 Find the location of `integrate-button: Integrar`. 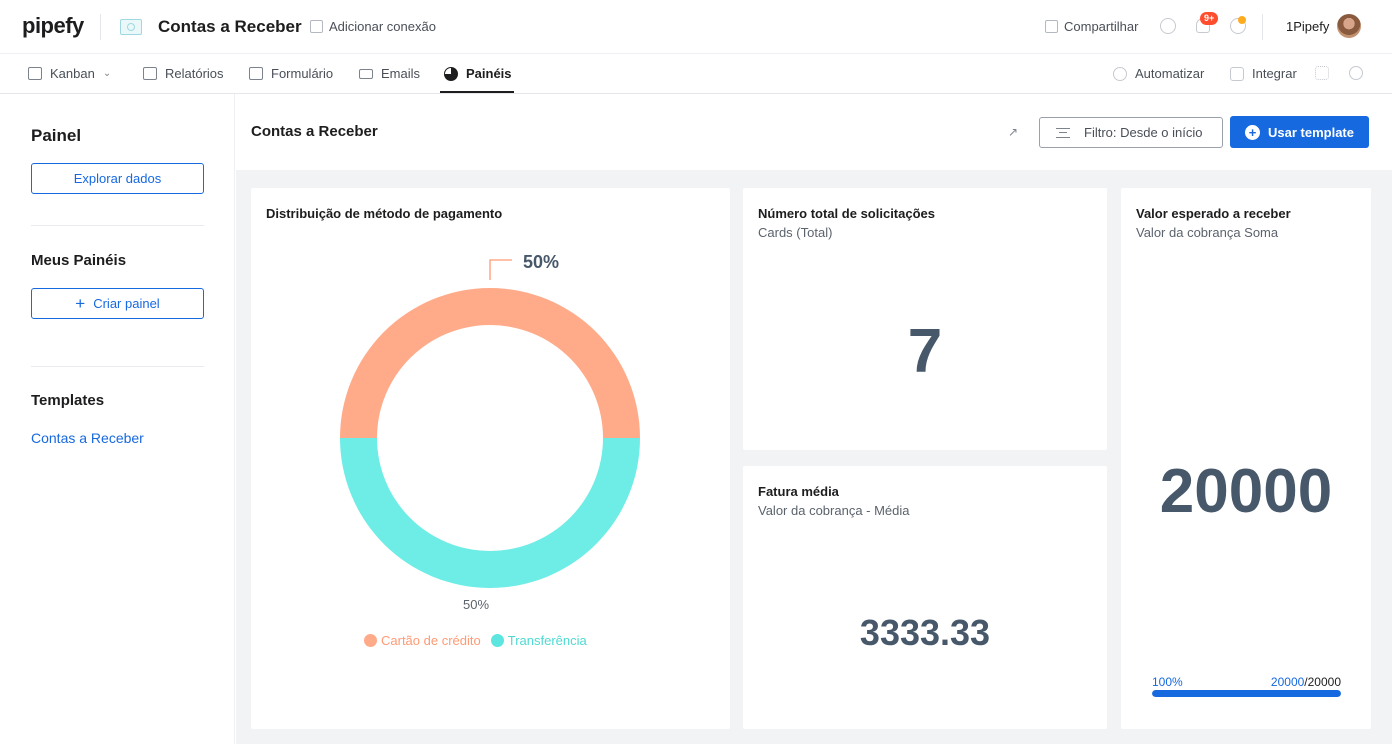

integrate-button: Integrar is located at coordinates (1263, 73).